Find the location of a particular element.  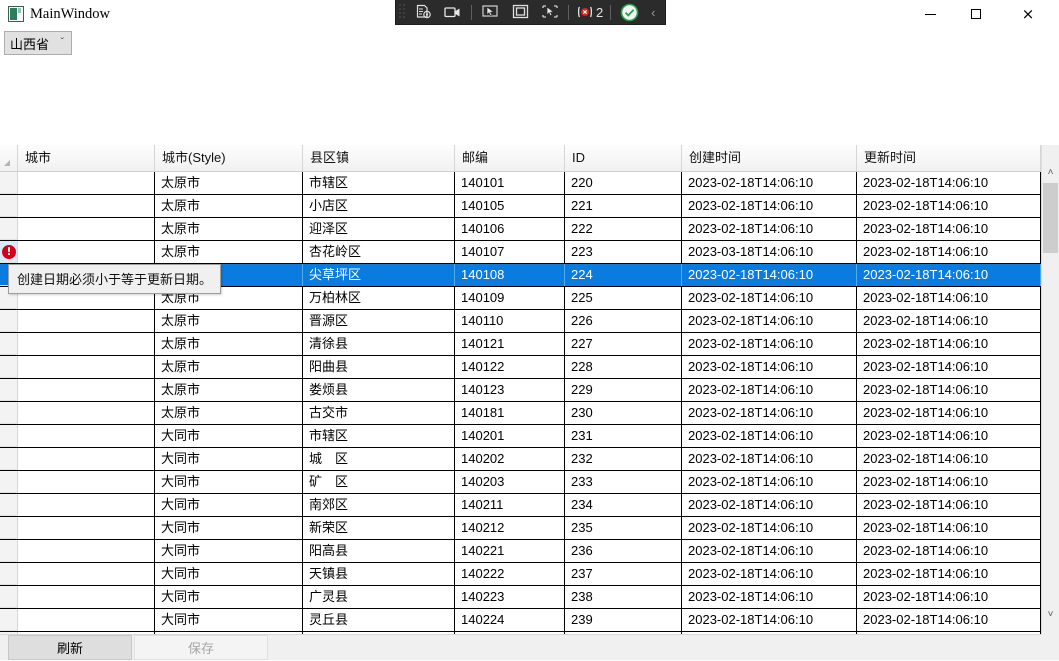

table-cell: 市辖区 is located at coordinates (379, 183).